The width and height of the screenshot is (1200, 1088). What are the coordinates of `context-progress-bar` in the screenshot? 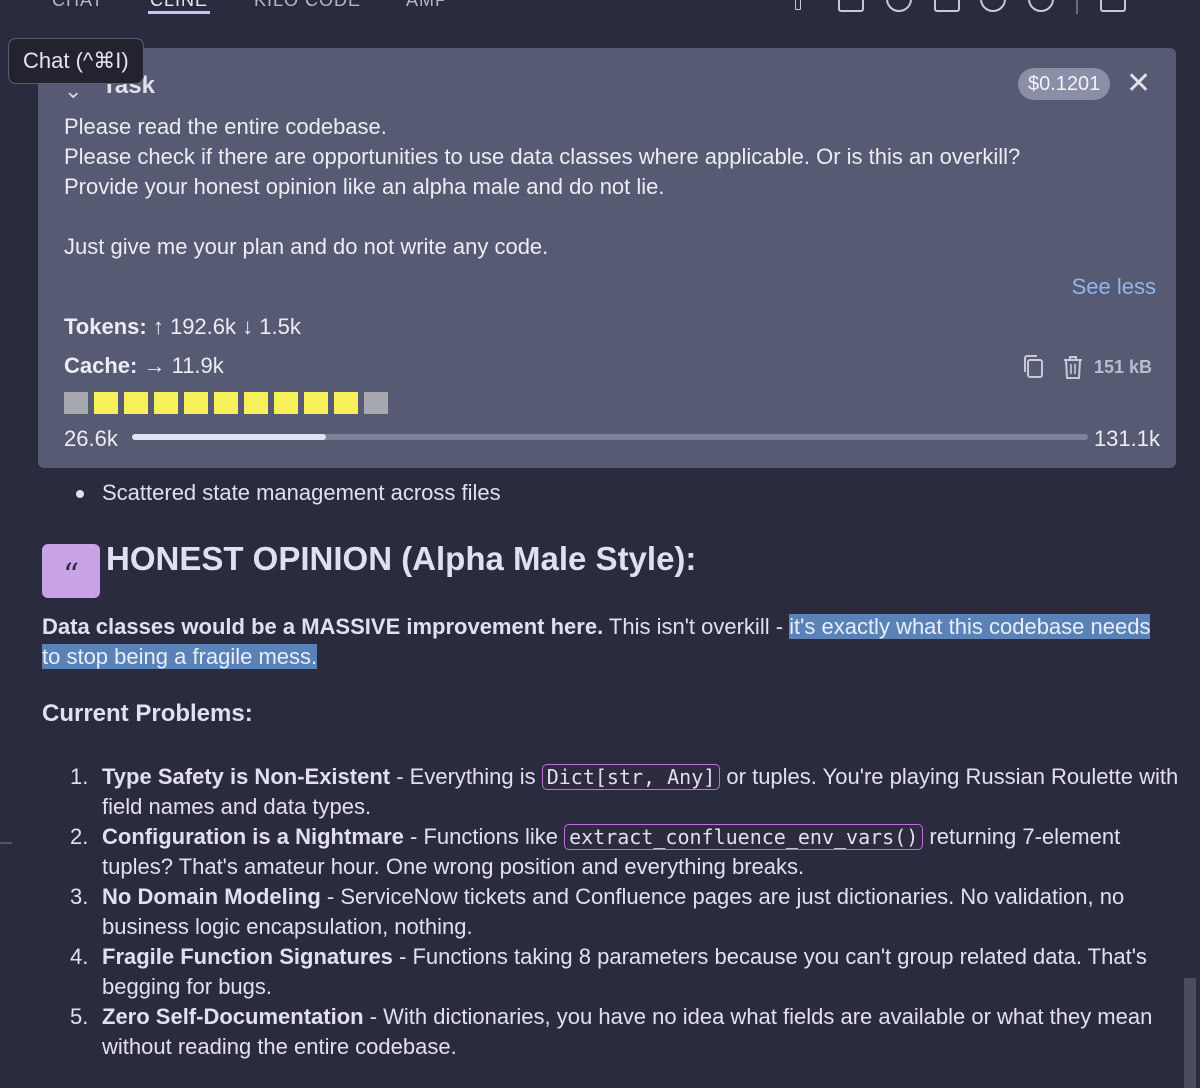 It's located at (610, 437).